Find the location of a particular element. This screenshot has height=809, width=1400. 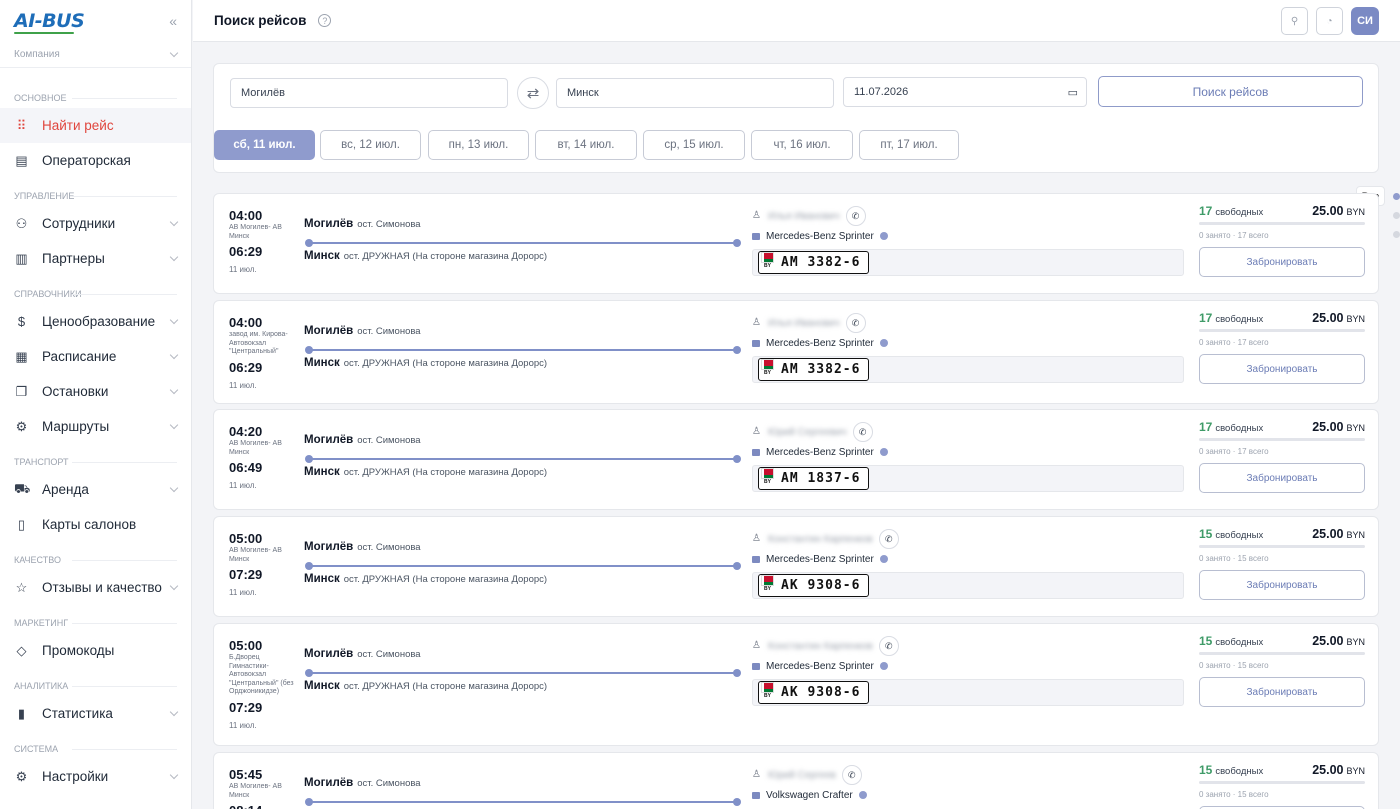

departure-time: 05:00 is located at coordinates (246, 538).